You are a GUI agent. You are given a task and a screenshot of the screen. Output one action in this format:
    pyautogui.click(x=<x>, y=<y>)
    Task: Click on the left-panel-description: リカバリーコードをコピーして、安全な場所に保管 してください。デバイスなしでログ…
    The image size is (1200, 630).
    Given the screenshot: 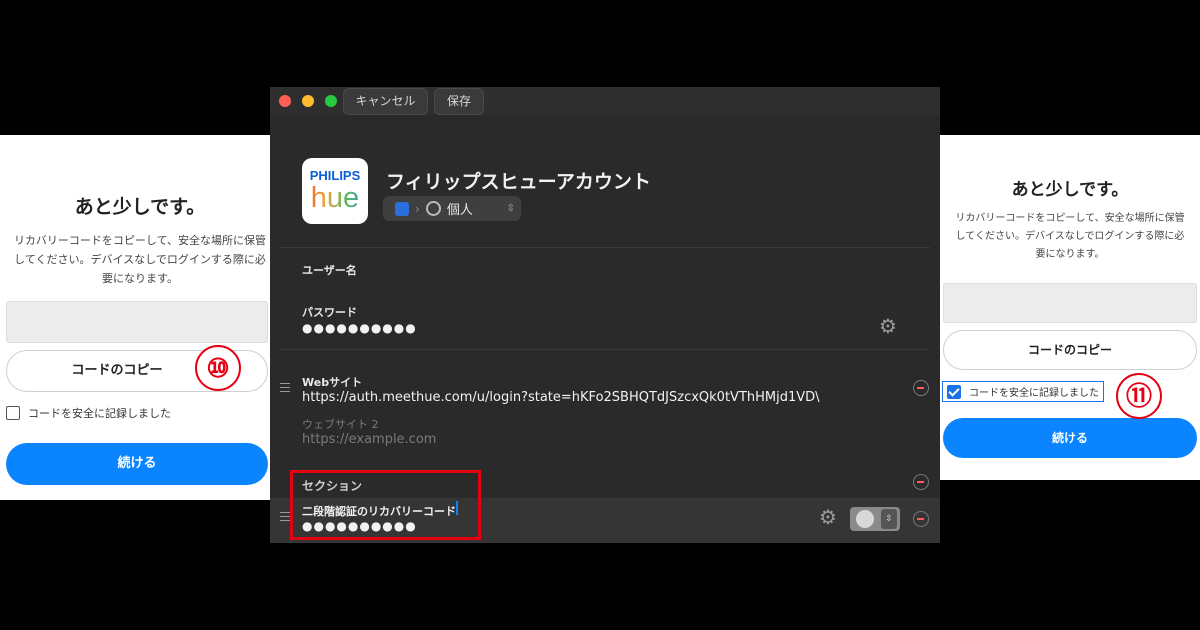 What is the action you would take?
    pyautogui.click(x=140, y=259)
    